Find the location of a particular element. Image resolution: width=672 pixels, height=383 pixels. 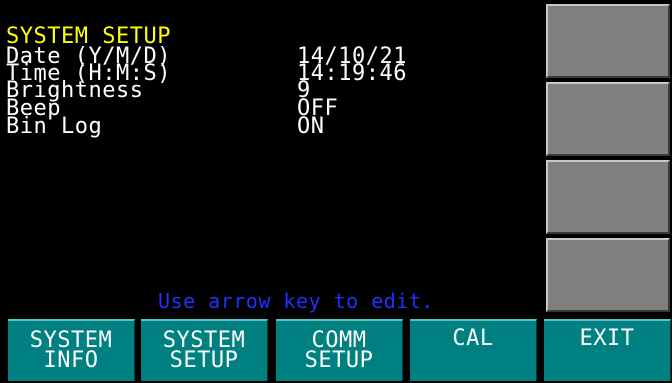

softkey-comm-setup: COMM SETUP is located at coordinates (339, 350).